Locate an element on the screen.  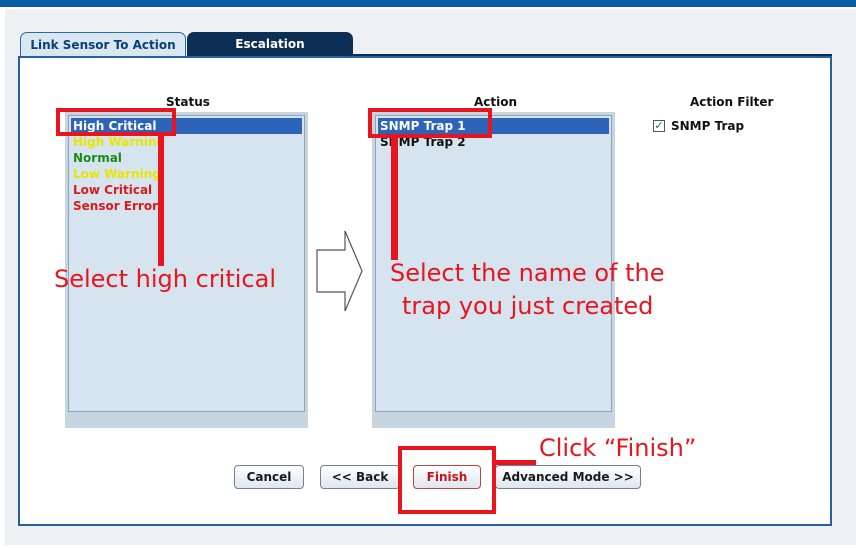
annotation-select-high-critical: Select high critical is located at coordinates (165, 279).